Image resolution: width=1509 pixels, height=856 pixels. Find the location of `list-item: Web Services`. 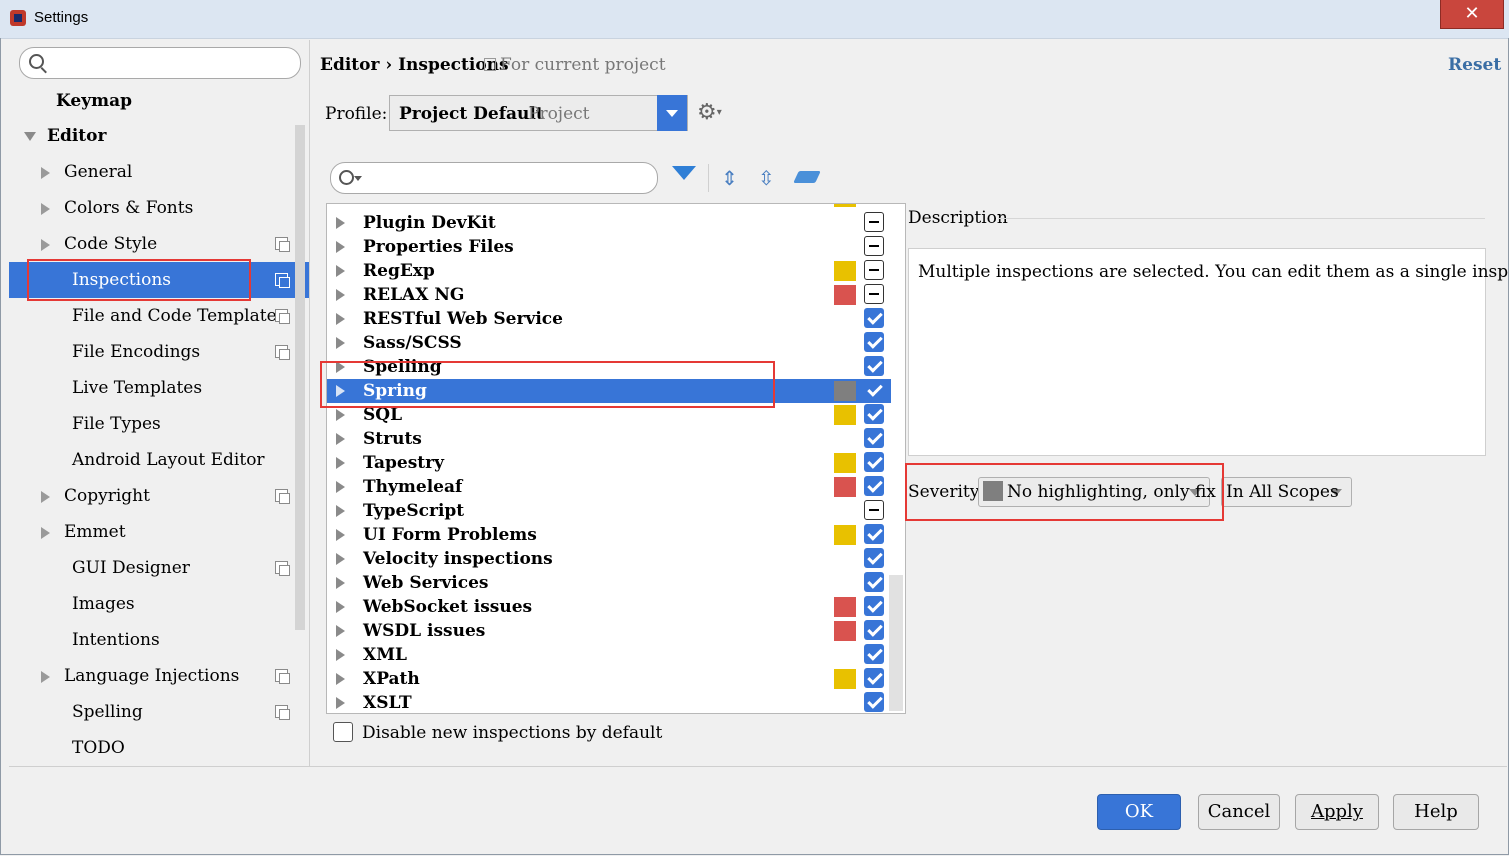

list-item: Web Services is located at coordinates (609, 583).